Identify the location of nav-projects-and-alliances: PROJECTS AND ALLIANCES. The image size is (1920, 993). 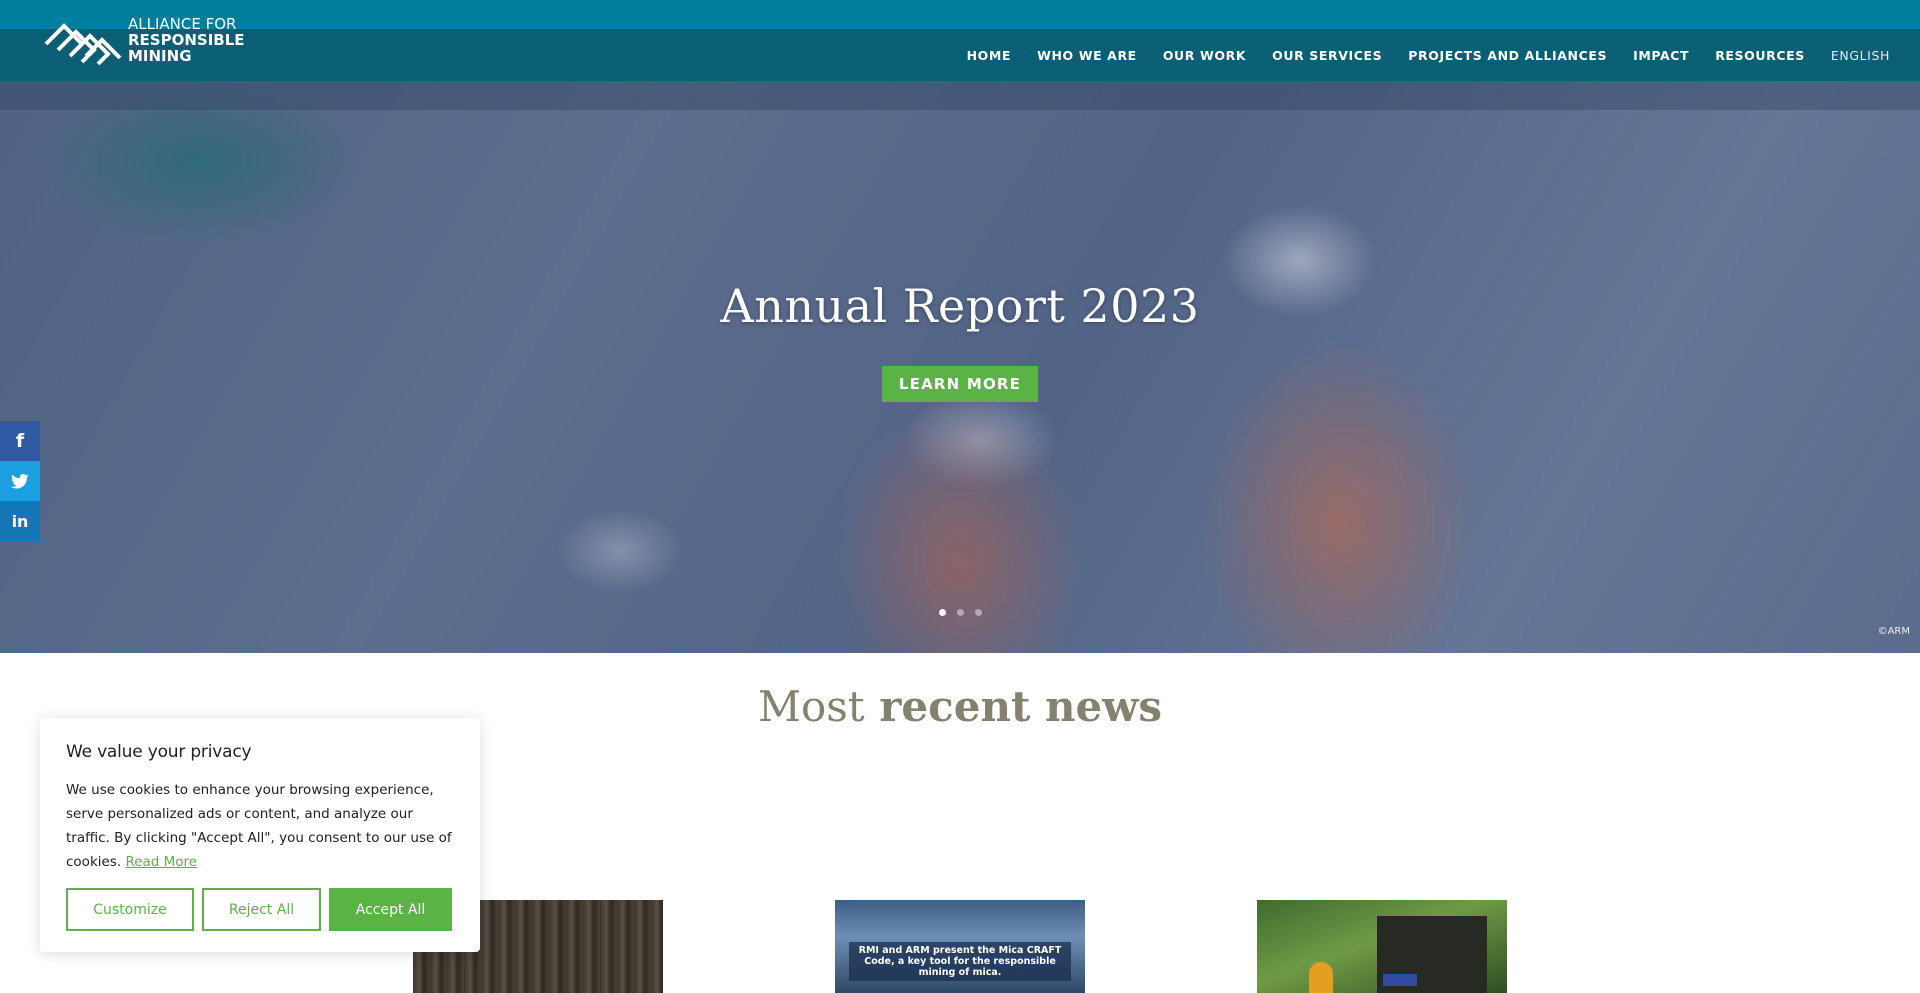
(1507, 55).